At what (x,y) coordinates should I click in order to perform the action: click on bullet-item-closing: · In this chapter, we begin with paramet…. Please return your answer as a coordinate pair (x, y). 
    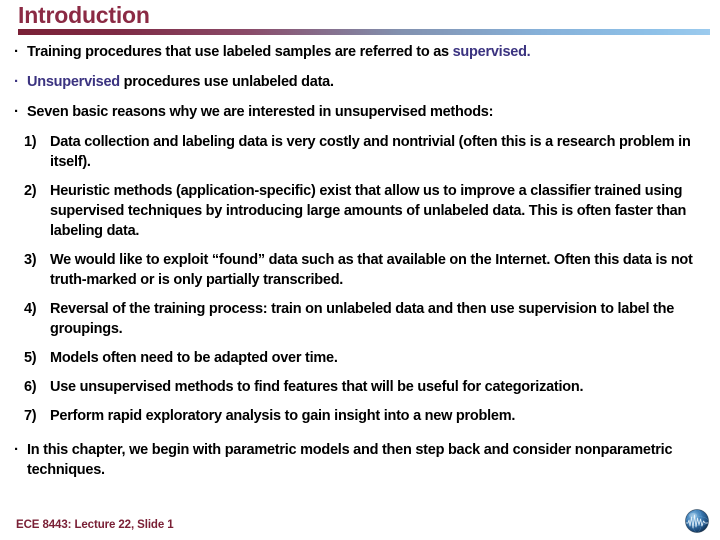
    Looking at the image, I should click on (360, 460).